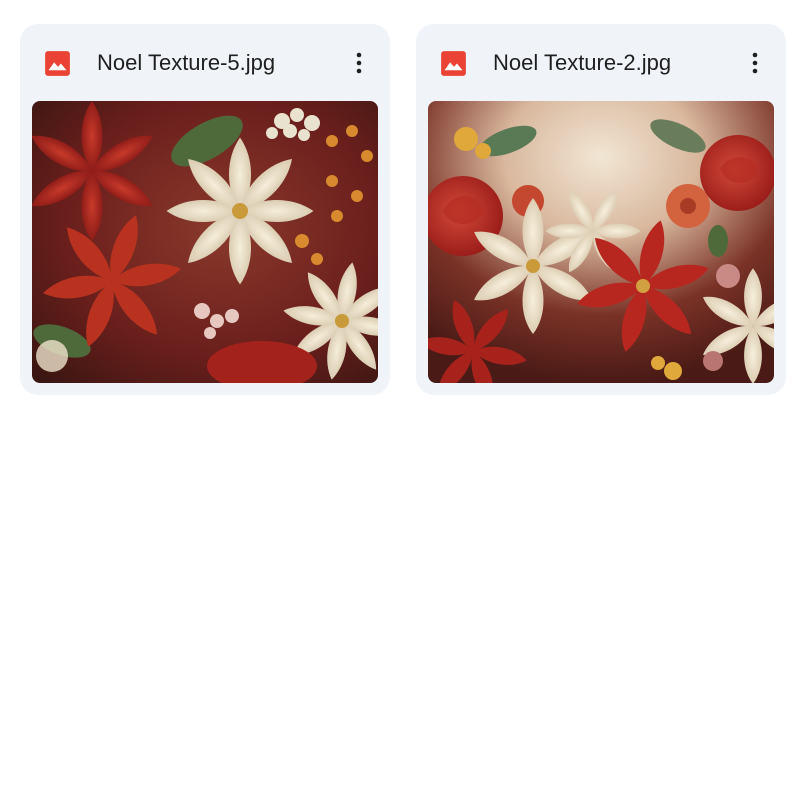  I want to click on file-card-header: Noel Texture-5.jpg, so click(205, 62).